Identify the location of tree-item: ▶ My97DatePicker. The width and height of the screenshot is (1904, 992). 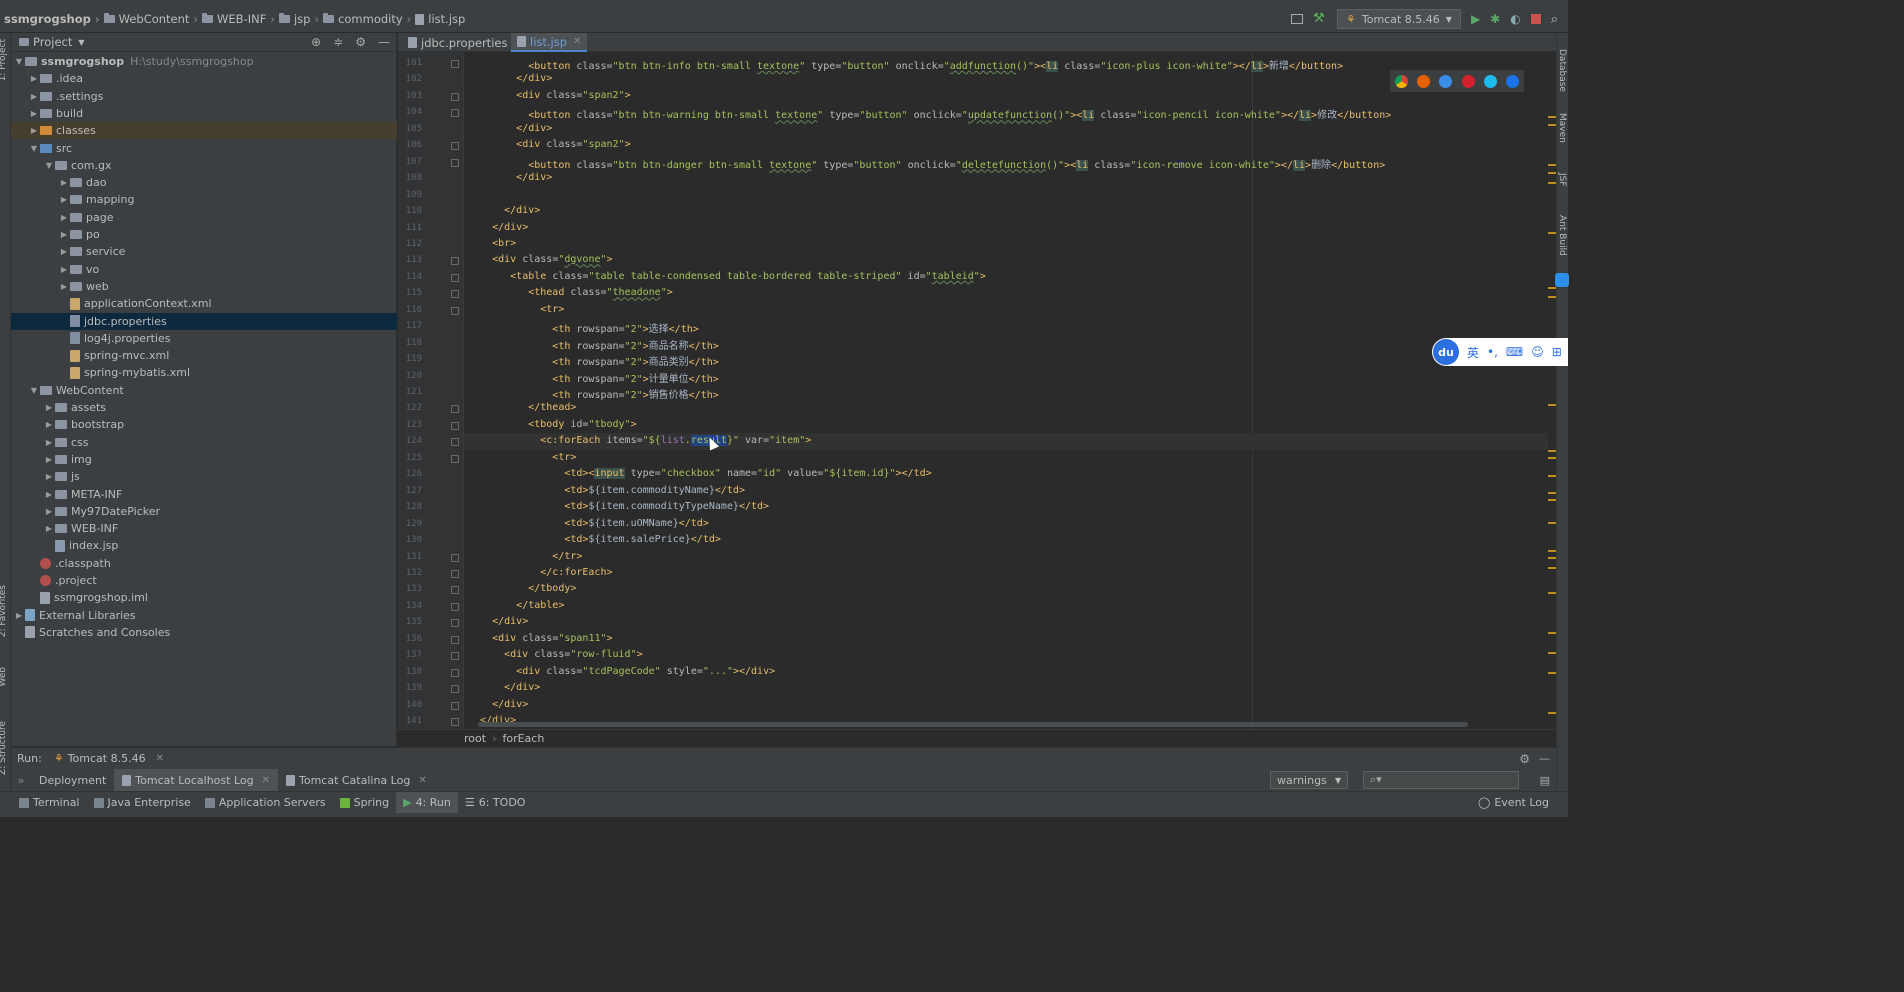
(204, 511).